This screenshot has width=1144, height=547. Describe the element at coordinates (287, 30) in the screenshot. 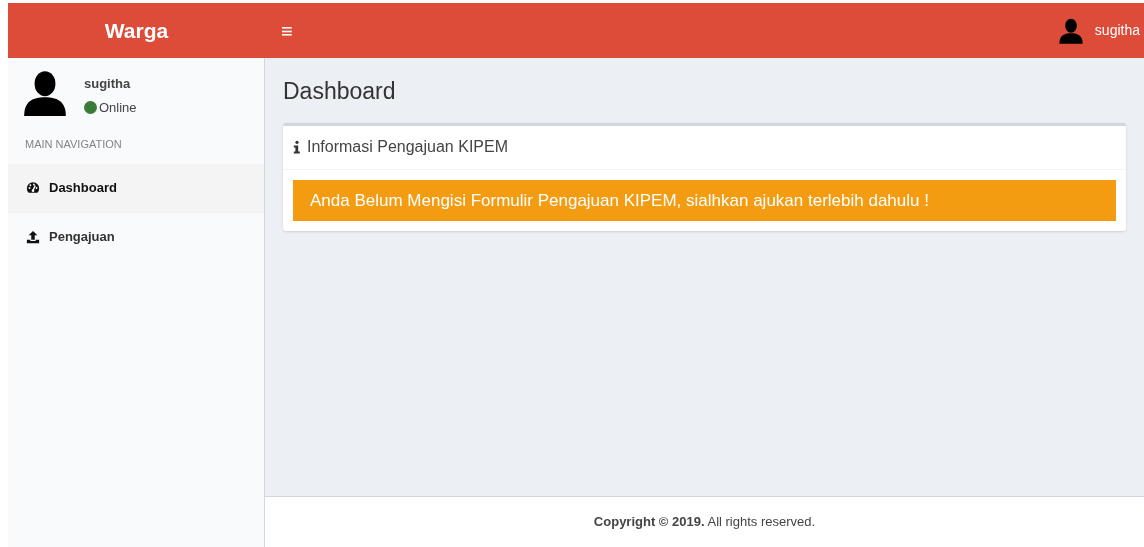

I see `menu-button: ≡` at that location.